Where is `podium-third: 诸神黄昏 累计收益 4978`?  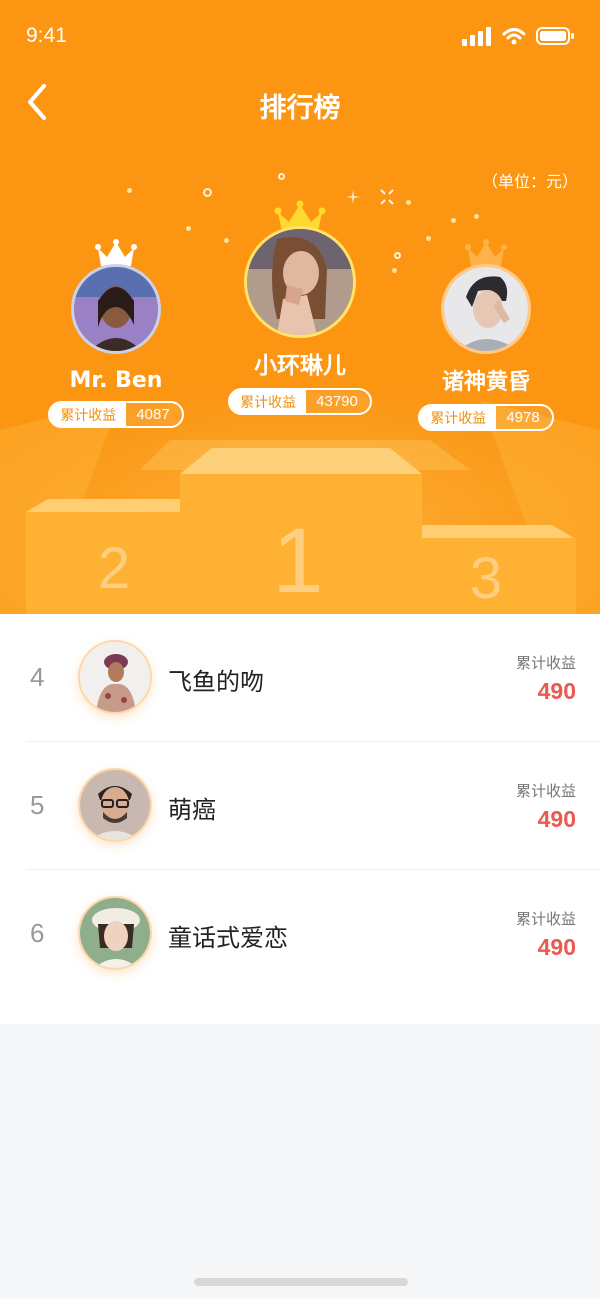
podium-third: 诸神黄昏 累计收益 4978 is located at coordinates (486, 333).